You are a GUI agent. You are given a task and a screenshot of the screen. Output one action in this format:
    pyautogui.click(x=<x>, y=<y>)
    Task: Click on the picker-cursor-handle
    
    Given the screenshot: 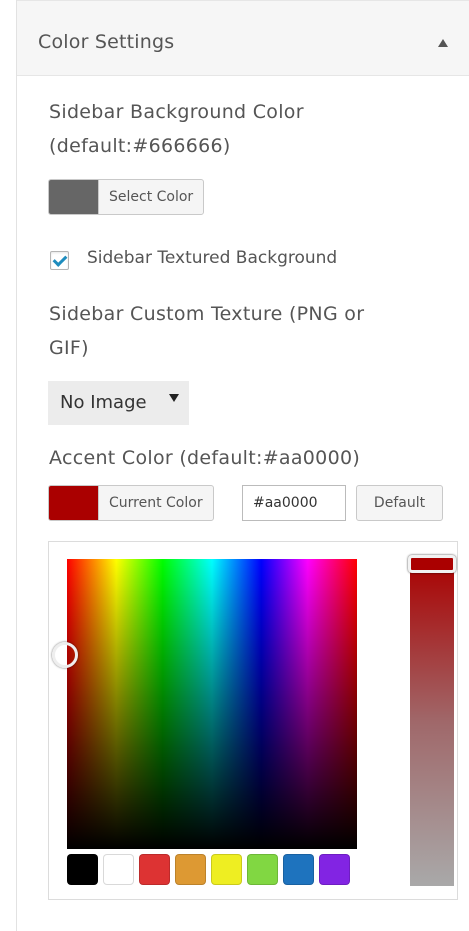 What is the action you would take?
    pyautogui.click(x=65, y=655)
    